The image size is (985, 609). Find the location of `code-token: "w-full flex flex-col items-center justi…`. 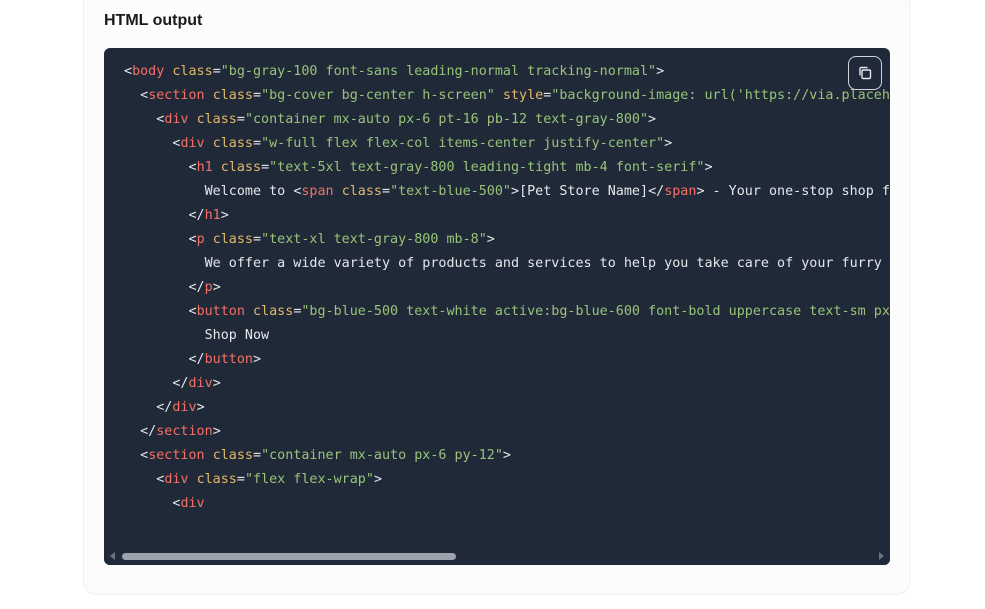

code-token: "w-full flex flex-col items-center justi… is located at coordinates (463, 143).